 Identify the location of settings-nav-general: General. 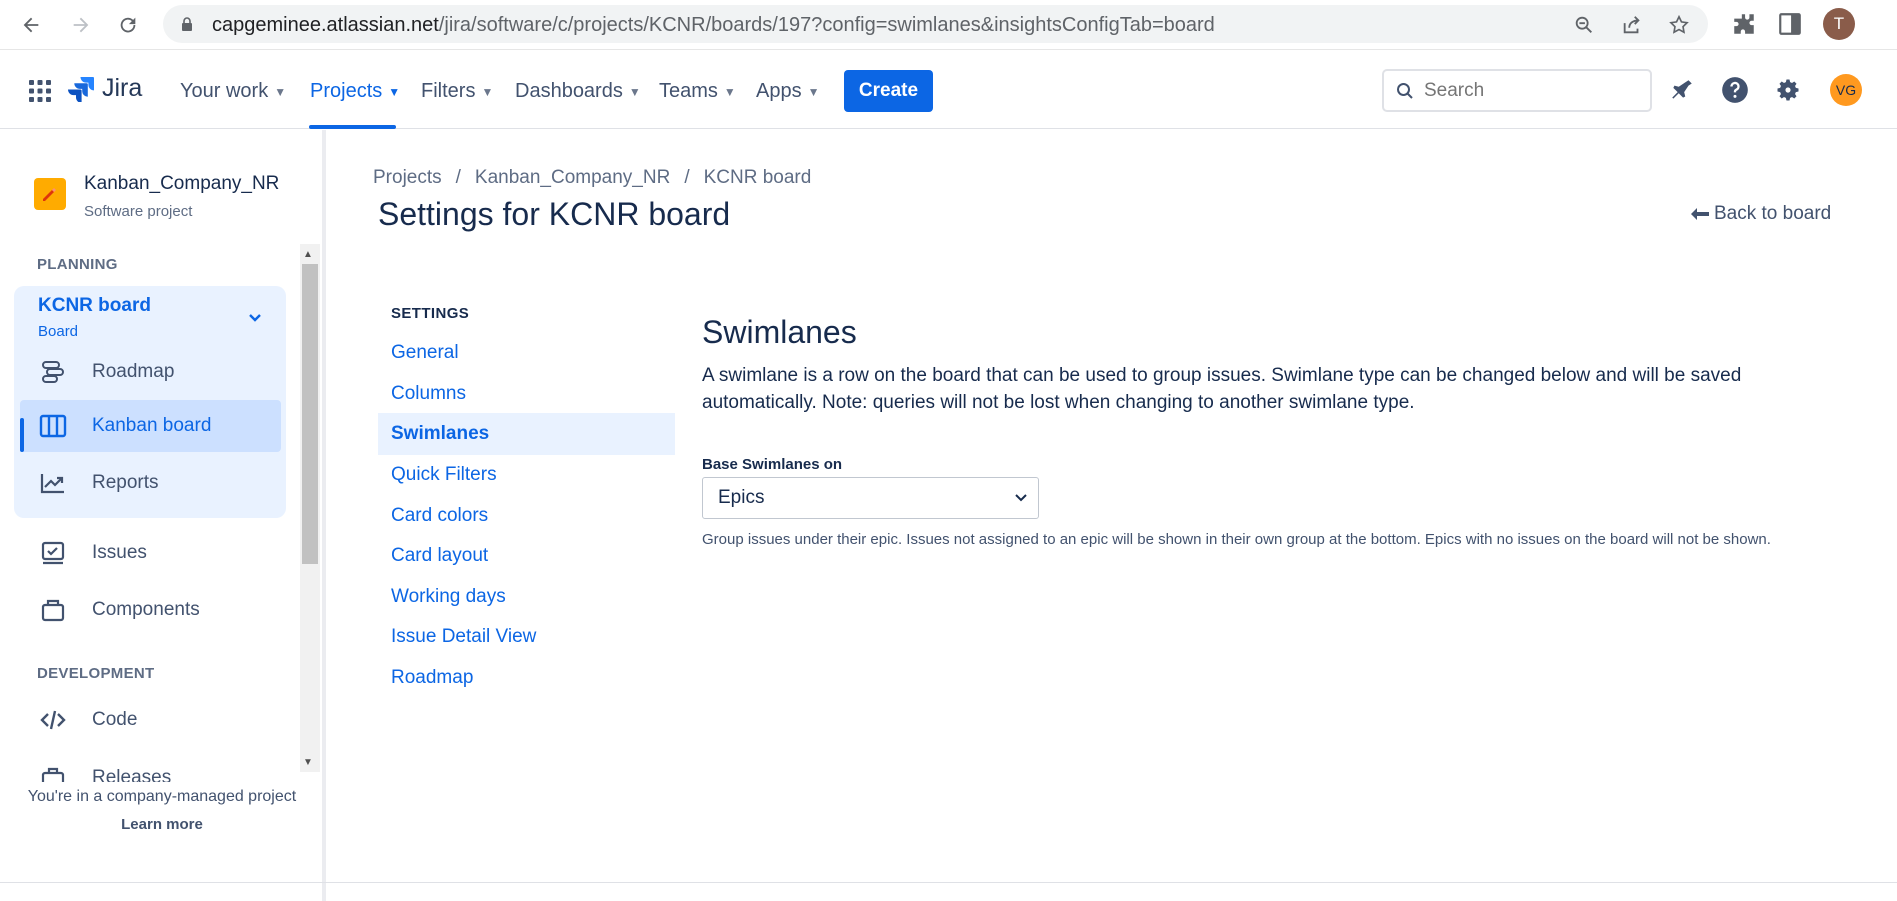
(526, 353).